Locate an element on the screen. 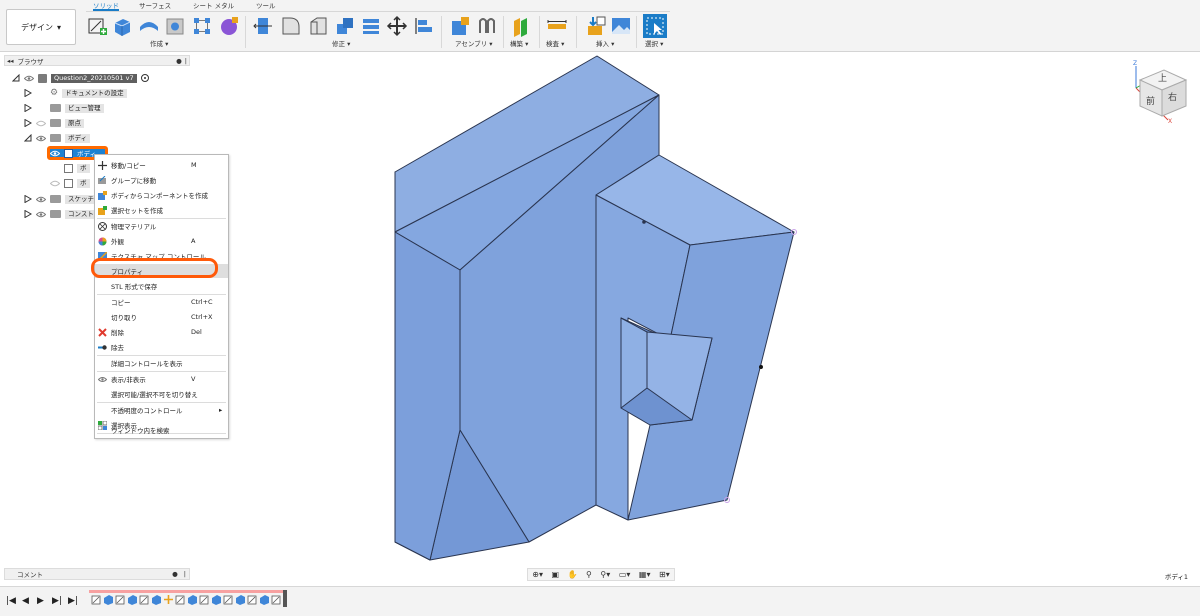 The height and width of the screenshot is (616, 1200). viewcube-front-label: 前 is located at coordinates (1150, 100).